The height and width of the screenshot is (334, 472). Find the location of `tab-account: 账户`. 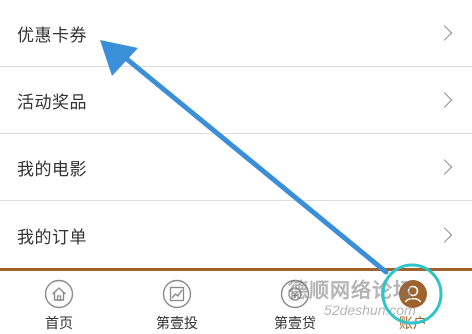

tab-account: 账户 is located at coordinates (413, 302).